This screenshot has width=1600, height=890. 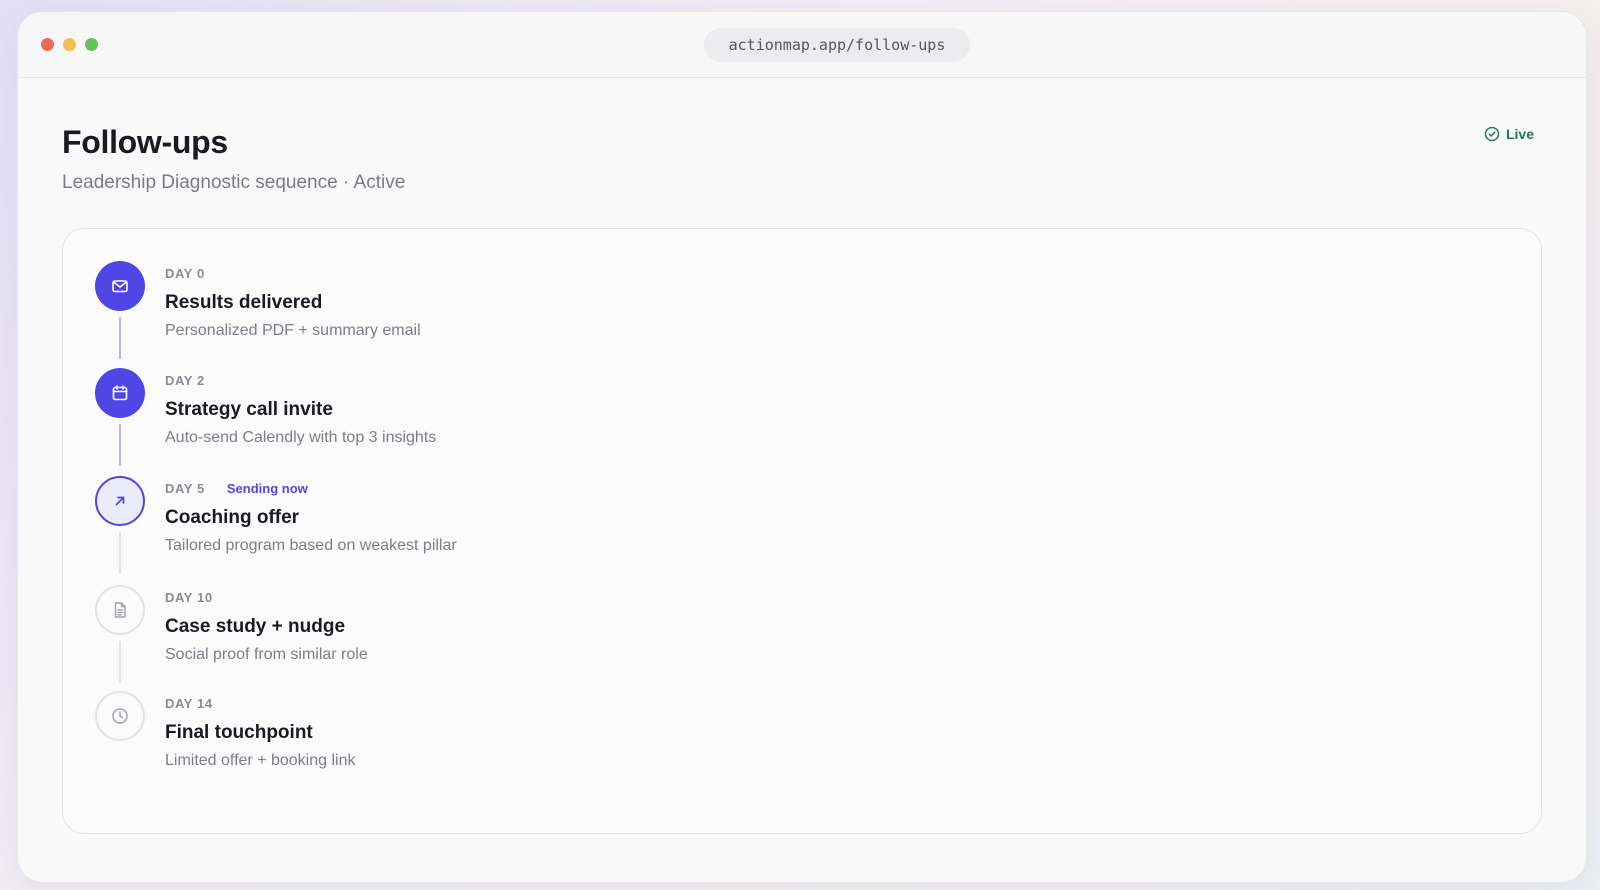 What do you see at coordinates (69, 44) in the screenshot?
I see `minimize-window-button` at bounding box center [69, 44].